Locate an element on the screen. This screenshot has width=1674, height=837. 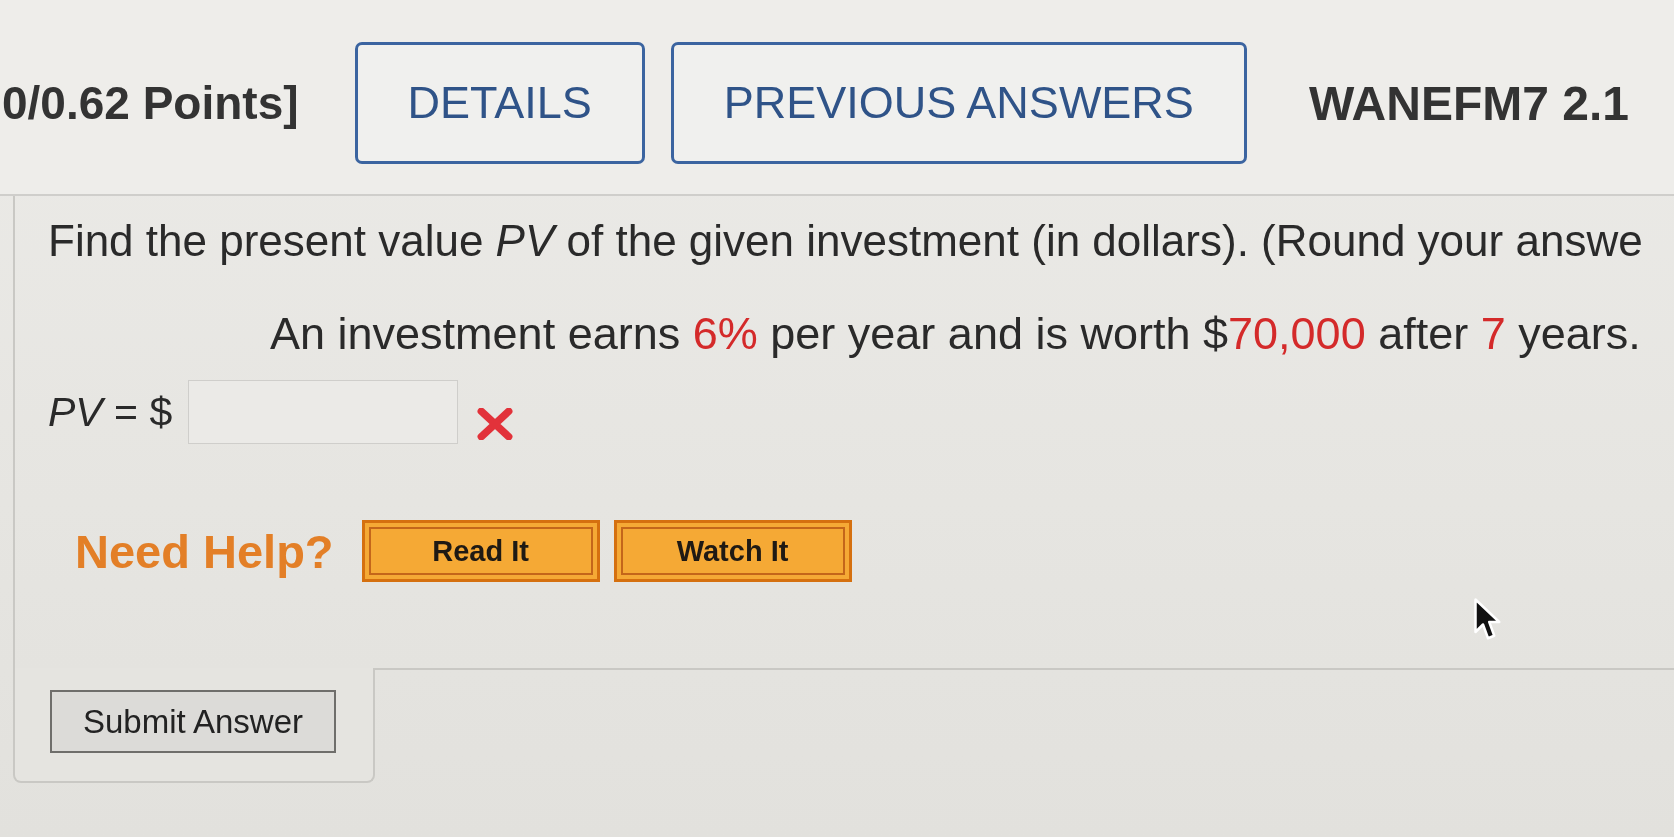
header-button: DETAILS is located at coordinates (499, 103).